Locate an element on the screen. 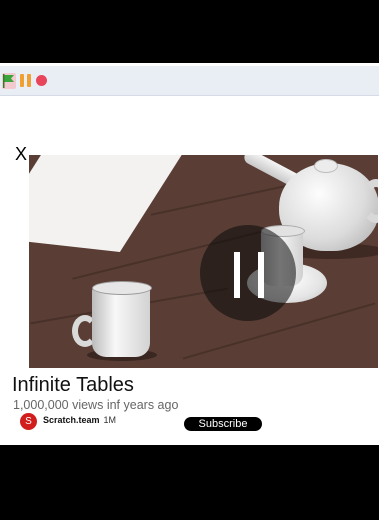 The width and height of the screenshot is (379, 520). upload-age: inf years ago is located at coordinates (142, 405).